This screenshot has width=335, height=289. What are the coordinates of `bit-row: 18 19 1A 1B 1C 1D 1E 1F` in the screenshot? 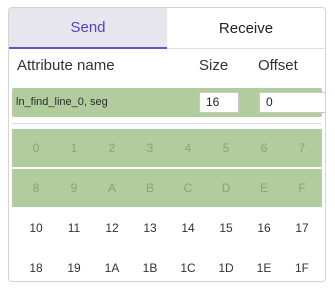 It's located at (167, 265).